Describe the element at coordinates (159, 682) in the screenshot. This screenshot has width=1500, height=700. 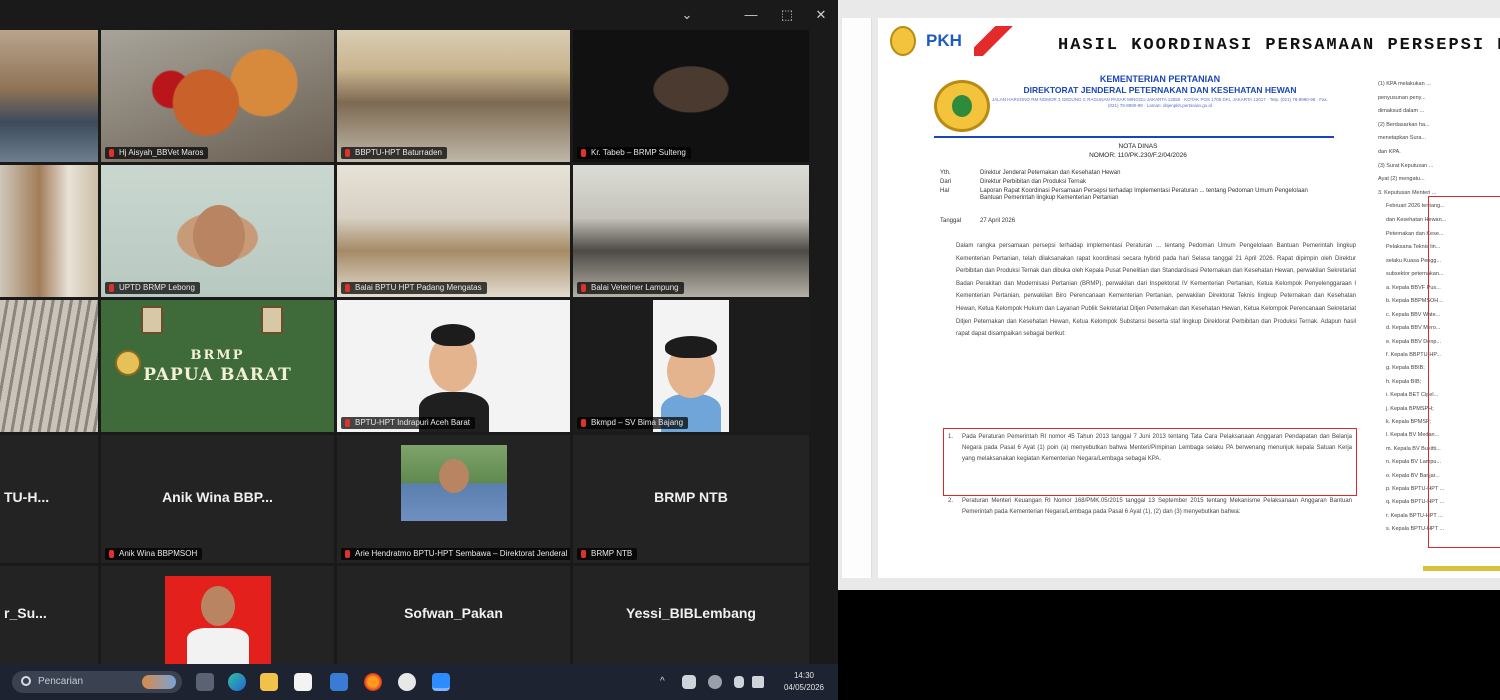
I see `search-highlight-icon` at that location.